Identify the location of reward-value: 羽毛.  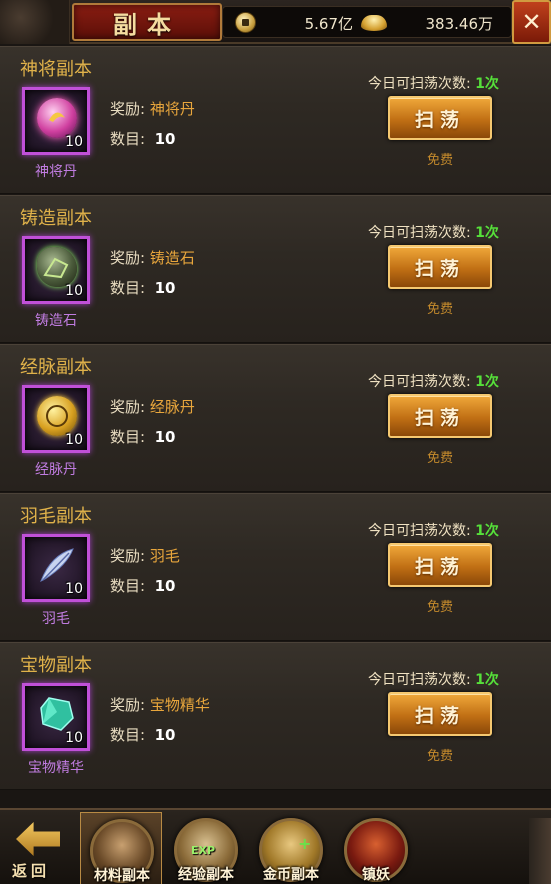
(164, 556).